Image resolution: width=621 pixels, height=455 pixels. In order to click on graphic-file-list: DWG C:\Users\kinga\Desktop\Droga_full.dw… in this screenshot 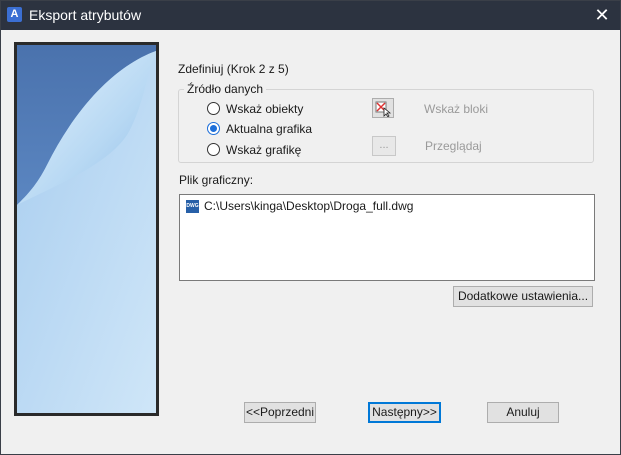, I will do `click(387, 237)`.